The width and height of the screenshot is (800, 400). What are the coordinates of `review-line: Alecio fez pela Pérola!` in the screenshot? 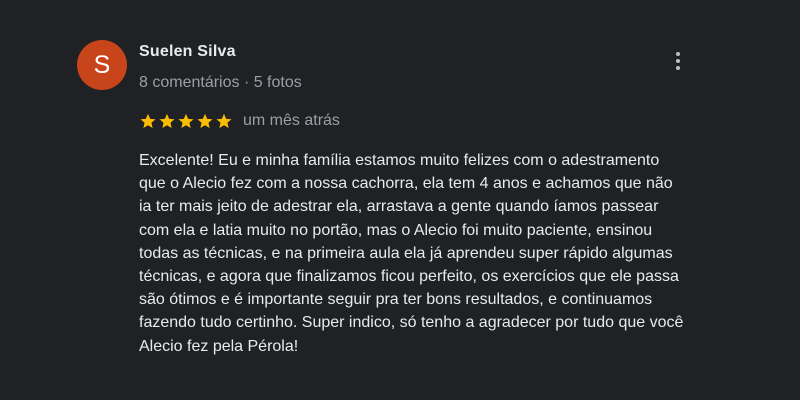 It's located at (219, 346).